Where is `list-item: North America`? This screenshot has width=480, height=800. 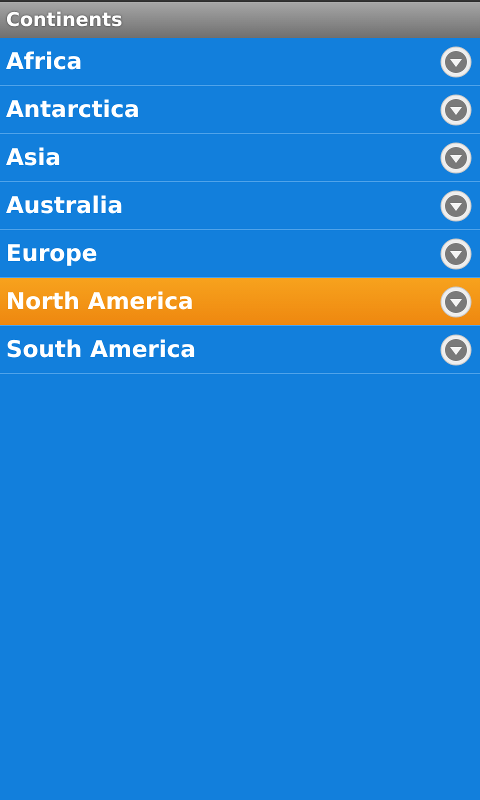 list-item: North America is located at coordinates (240, 302).